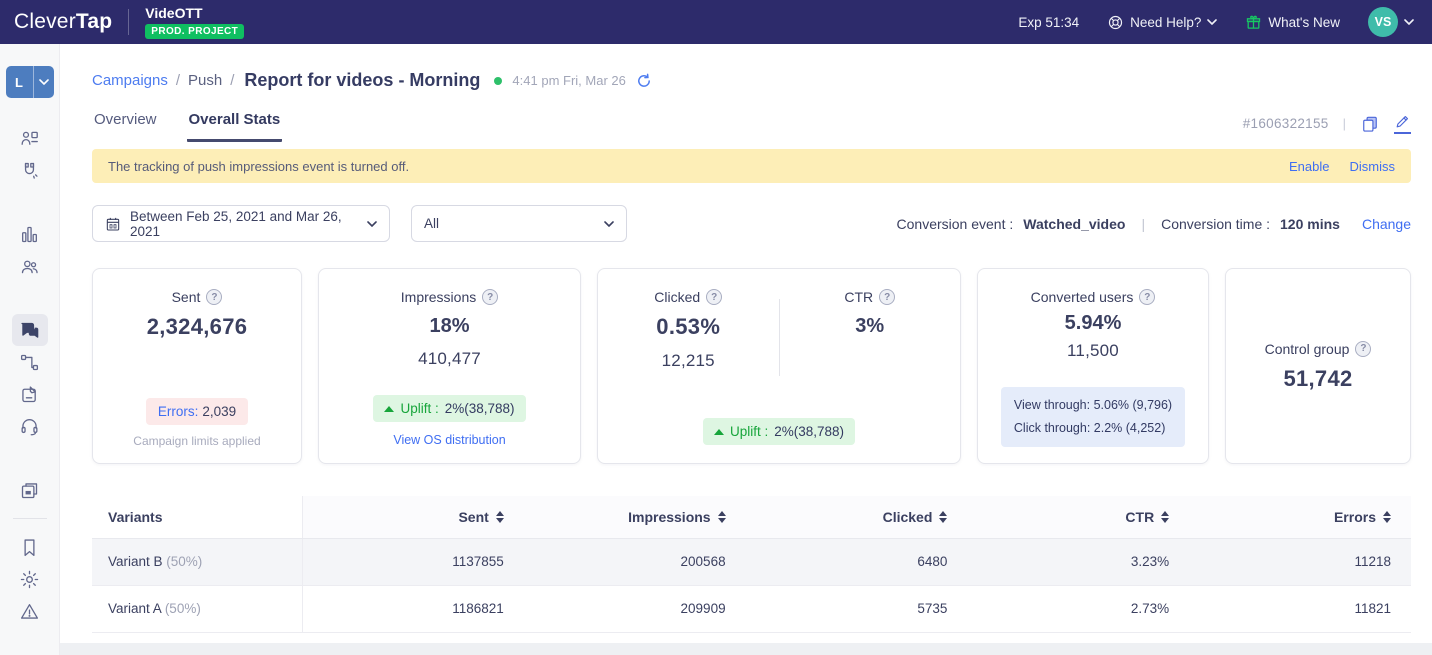 Image resolution: width=1432 pixels, height=655 pixels. What do you see at coordinates (29, 330) in the screenshot?
I see `sidebar-item-campaigns` at bounding box center [29, 330].